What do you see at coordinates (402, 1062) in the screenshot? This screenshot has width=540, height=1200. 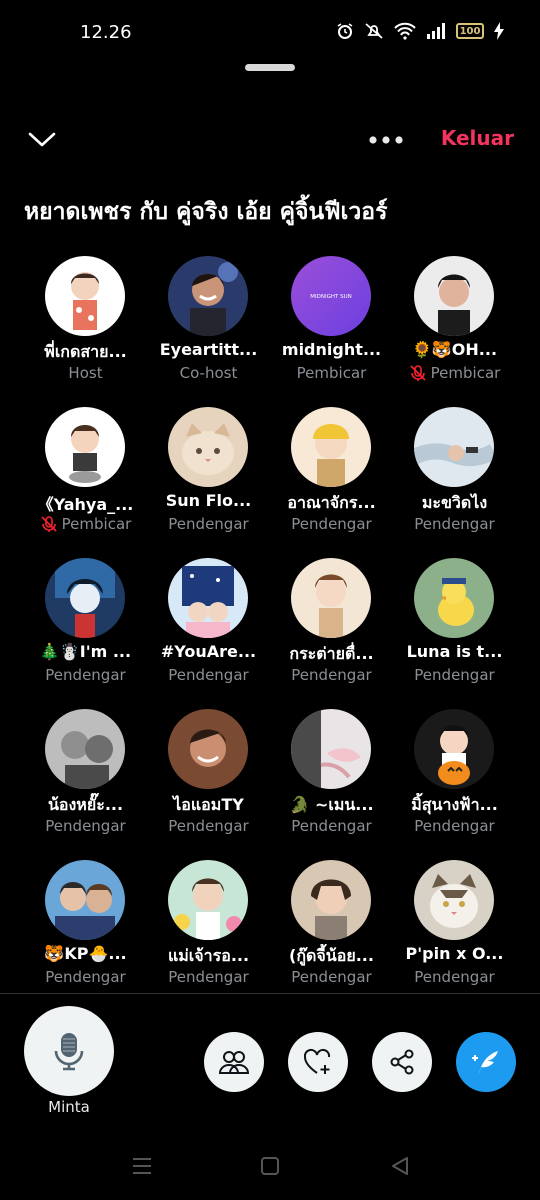 I see `share-button` at bounding box center [402, 1062].